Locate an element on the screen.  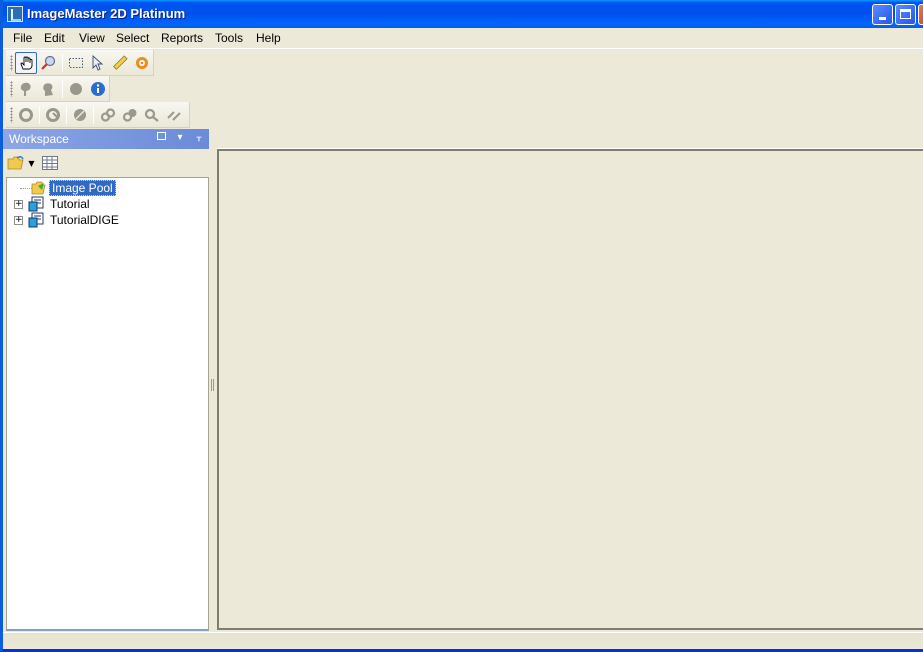
pointer-tool-button is located at coordinates (98, 63).